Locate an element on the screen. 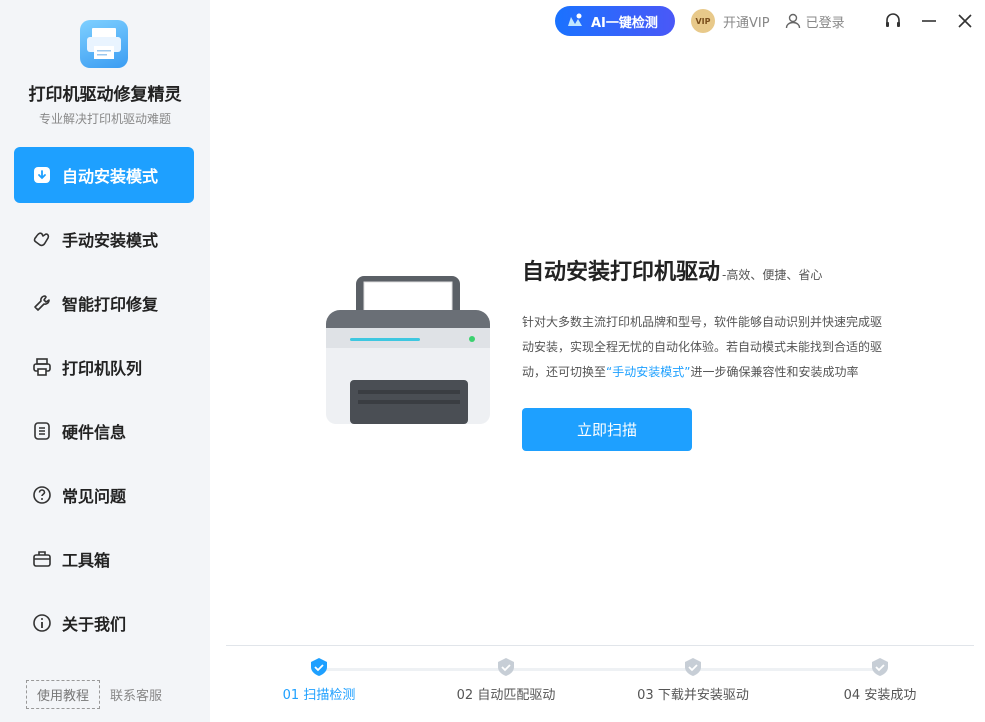 Image resolution: width=985 pixels, height=722 pixels. step-success: 04 安装成功 is located at coordinates (880, 679).